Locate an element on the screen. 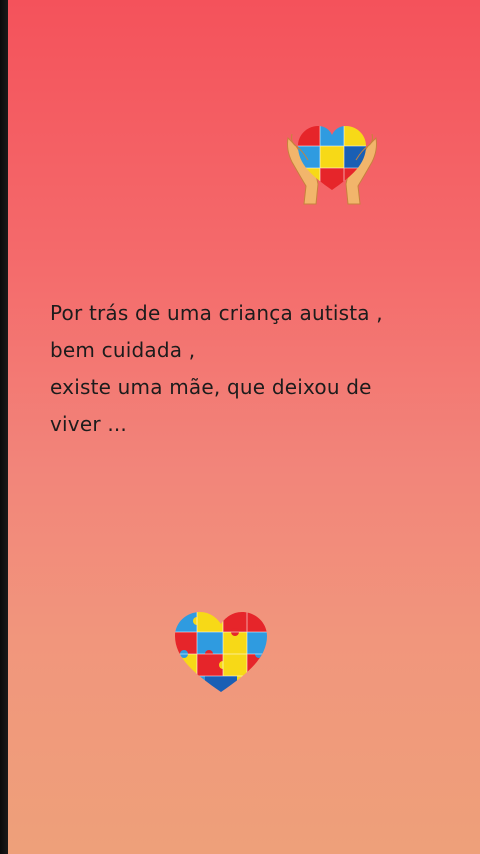  left-edge-bar is located at coordinates (4, 427).